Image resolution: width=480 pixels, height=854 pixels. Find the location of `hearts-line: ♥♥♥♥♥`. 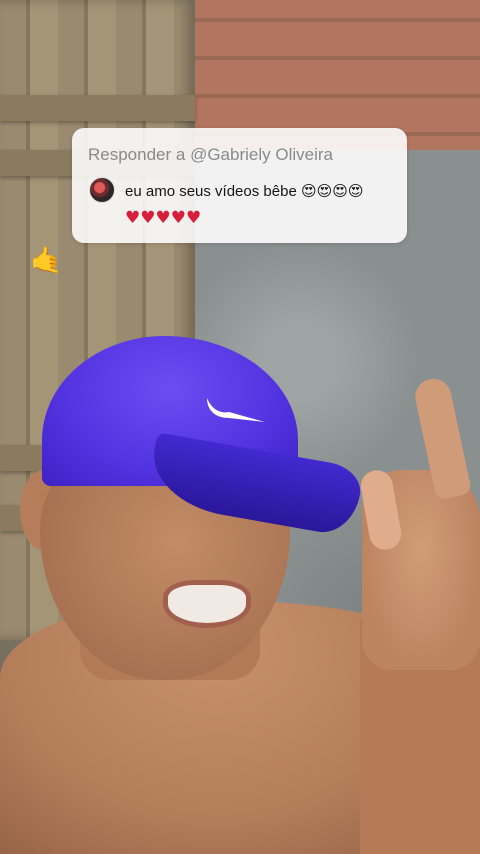

hearts-line: ♥♥♥♥♥ is located at coordinates (163, 218).